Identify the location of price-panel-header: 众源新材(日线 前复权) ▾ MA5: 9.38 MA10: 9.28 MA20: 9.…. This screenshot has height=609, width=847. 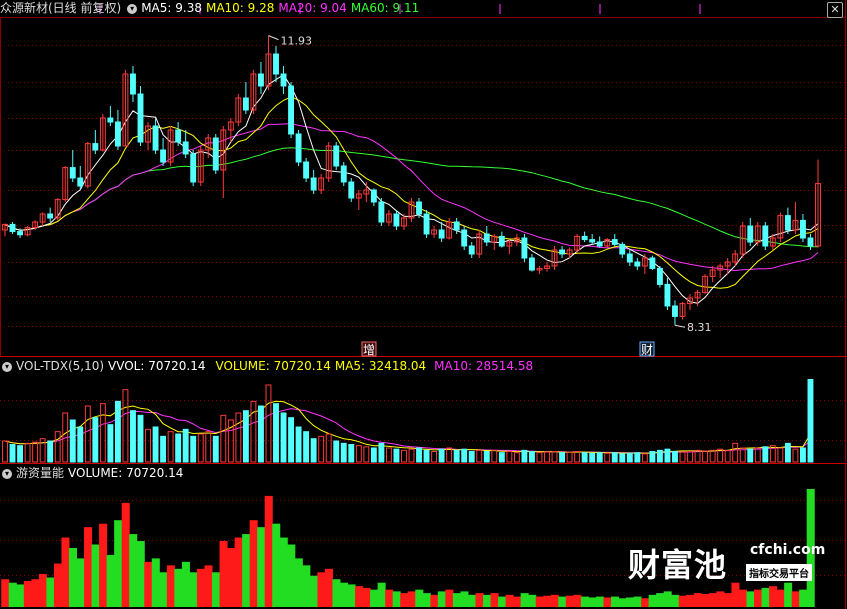
(211, 8).